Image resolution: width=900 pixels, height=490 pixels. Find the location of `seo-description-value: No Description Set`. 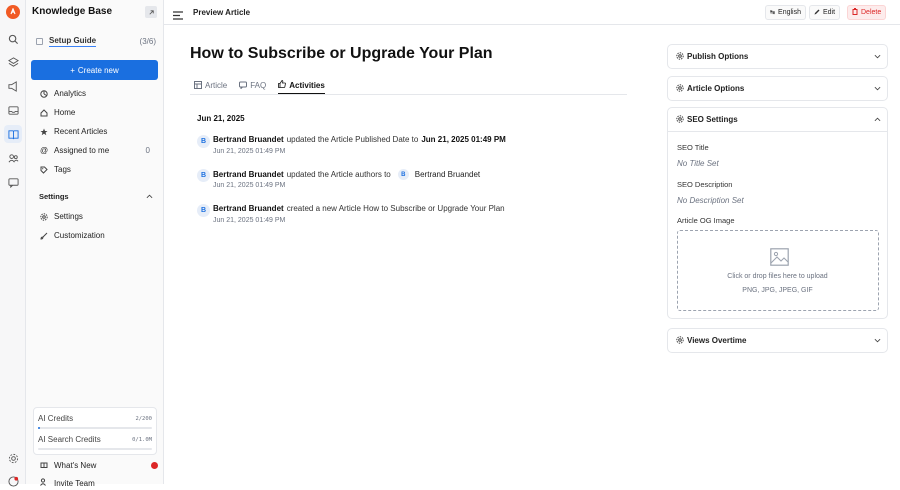

seo-description-value: No Description Set is located at coordinates (710, 200).